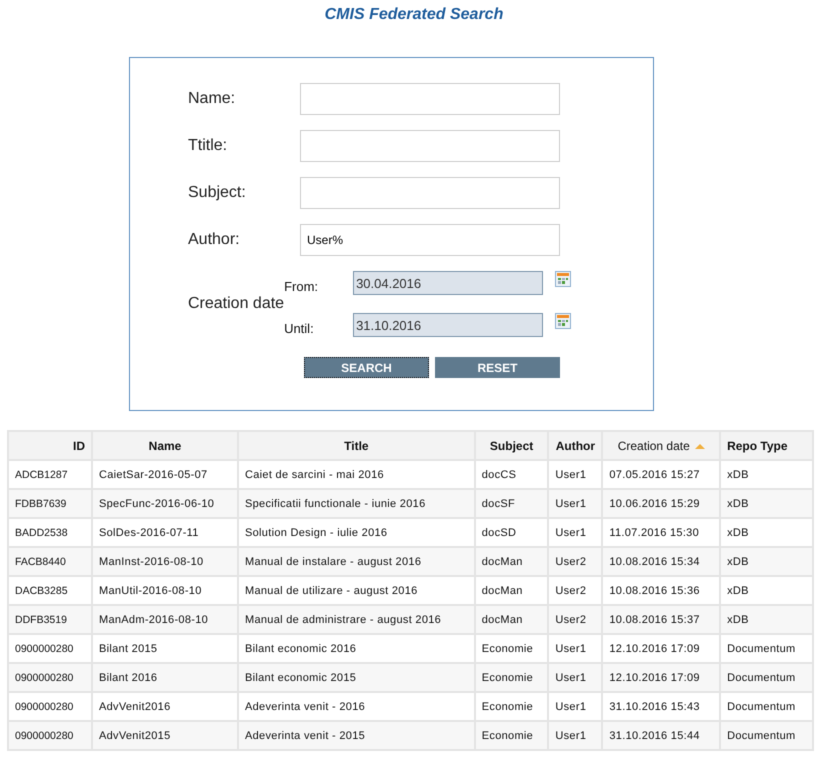 The width and height of the screenshot is (828, 769). I want to click on table-cell: Bilant economic 2015, so click(356, 677).